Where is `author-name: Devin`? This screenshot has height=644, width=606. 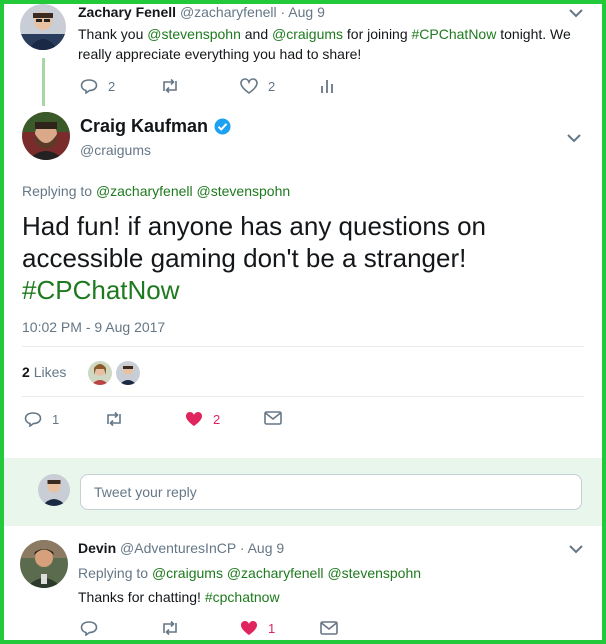 author-name: Devin is located at coordinates (97, 548).